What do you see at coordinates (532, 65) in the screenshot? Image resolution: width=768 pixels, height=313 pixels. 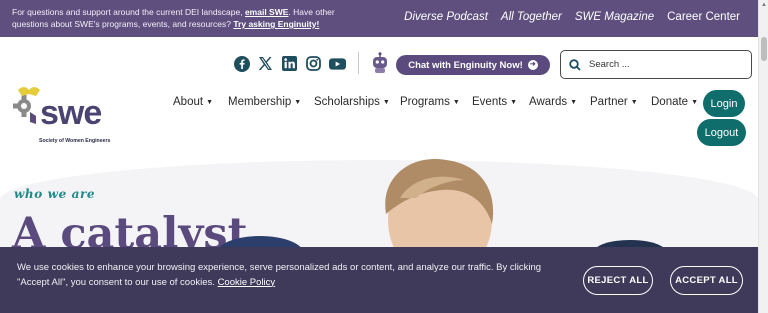 I see `arrow-right-icon: ➜` at bounding box center [532, 65].